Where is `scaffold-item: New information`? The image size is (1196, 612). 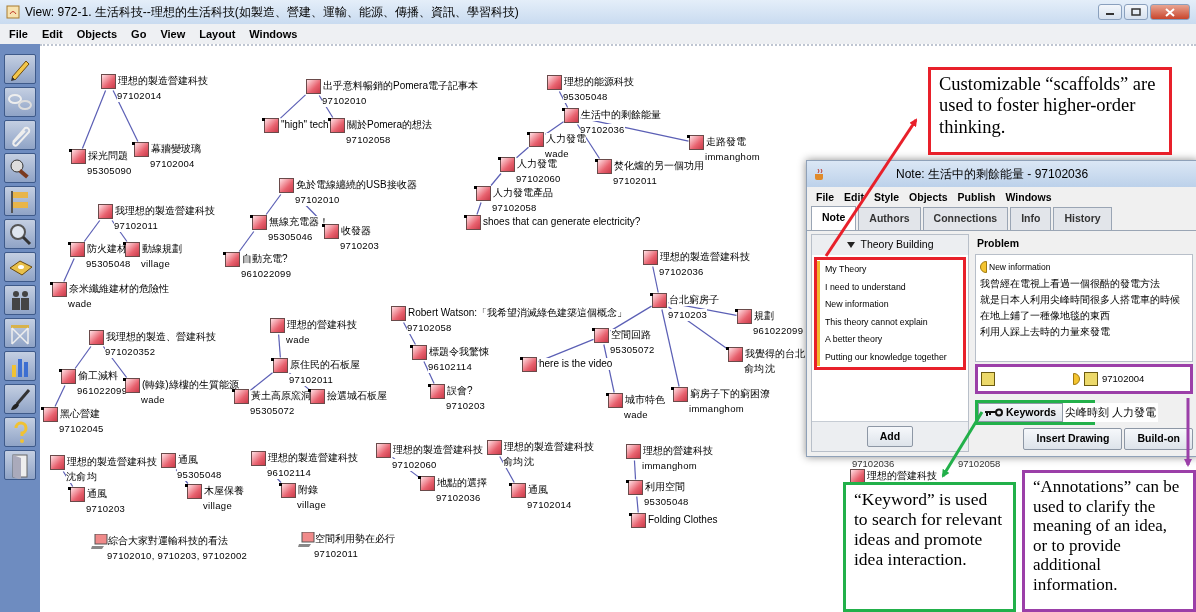 scaffold-item: New information is located at coordinates (890, 305).